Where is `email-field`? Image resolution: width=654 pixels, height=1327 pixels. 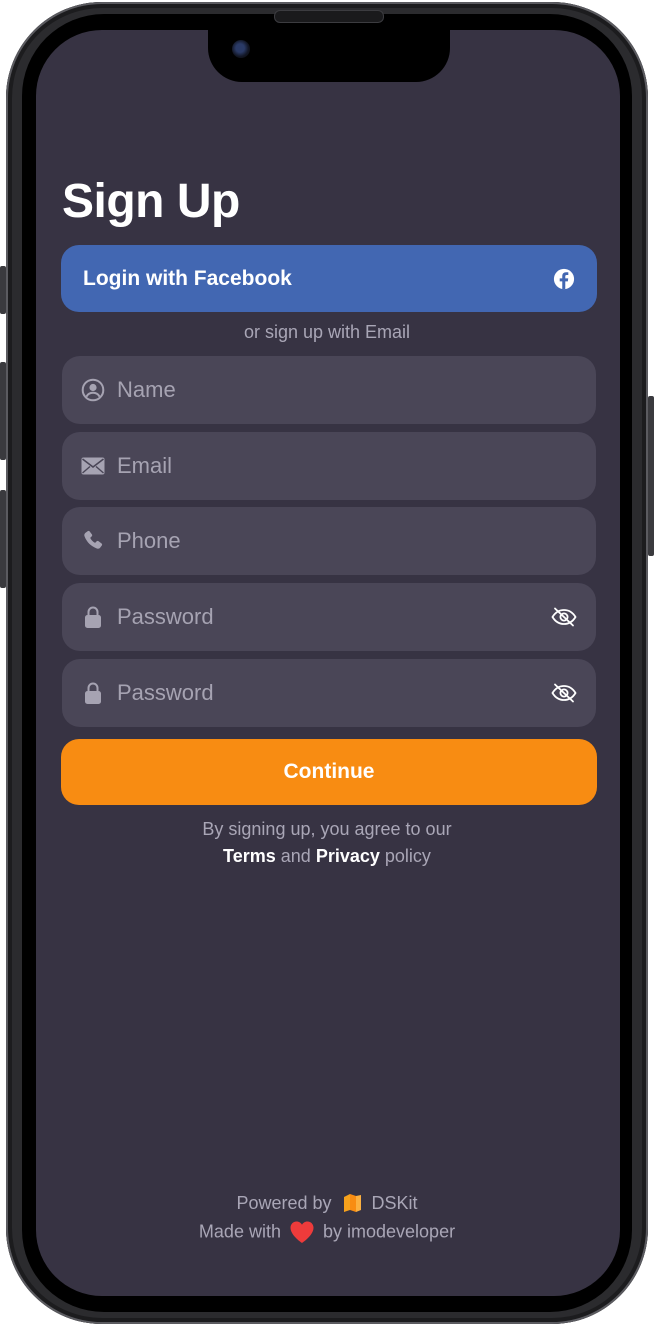
email-field is located at coordinates (329, 466).